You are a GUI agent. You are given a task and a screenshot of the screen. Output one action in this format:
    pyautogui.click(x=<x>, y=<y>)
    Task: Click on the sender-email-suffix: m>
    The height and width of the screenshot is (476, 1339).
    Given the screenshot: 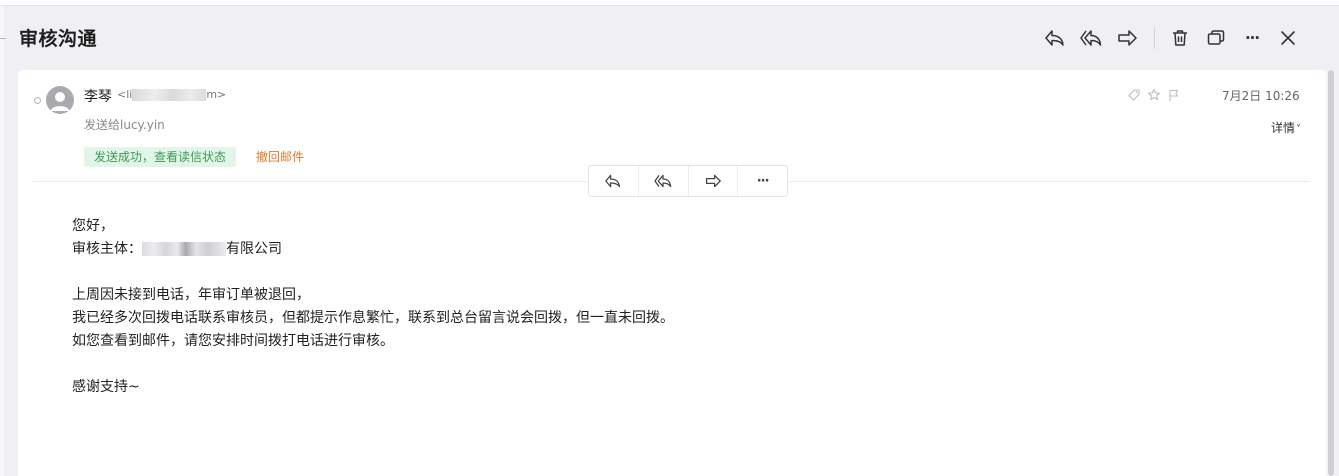 What is the action you would take?
    pyautogui.click(x=216, y=94)
    